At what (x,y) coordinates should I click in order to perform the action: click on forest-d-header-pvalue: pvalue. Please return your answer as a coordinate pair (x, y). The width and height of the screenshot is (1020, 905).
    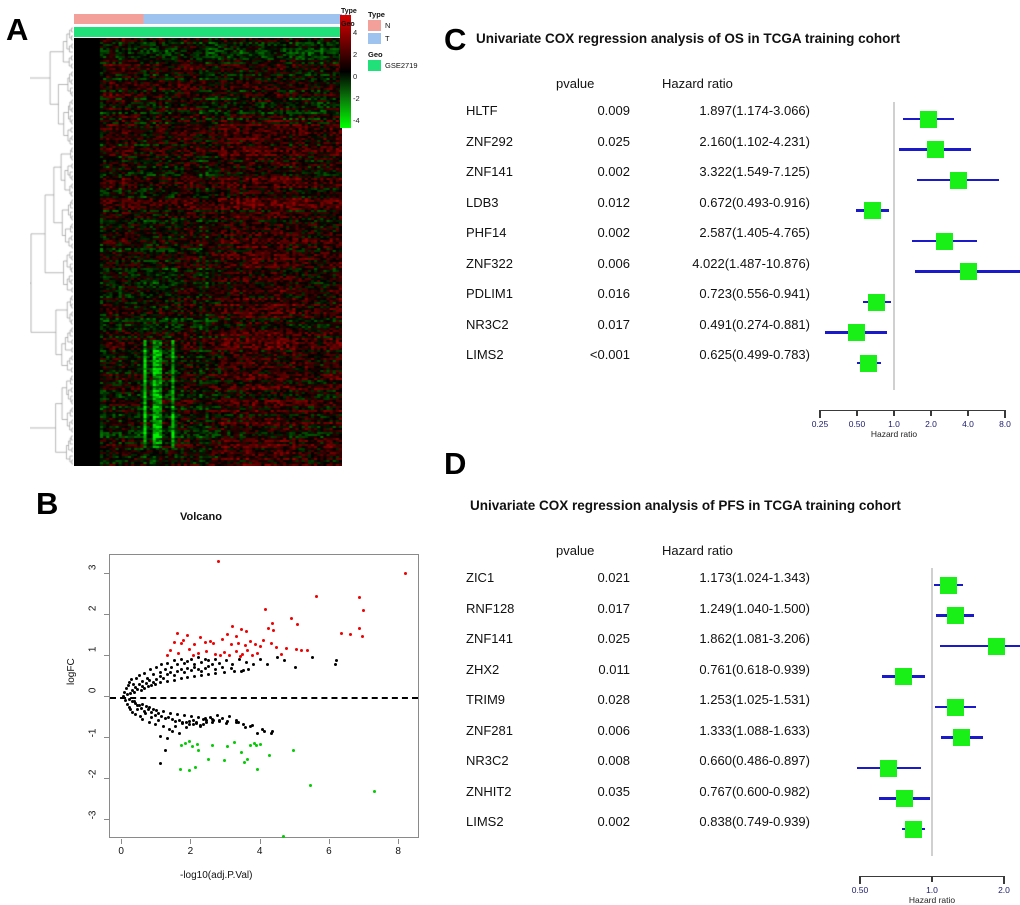
    Looking at the image, I should click on (575, 550).